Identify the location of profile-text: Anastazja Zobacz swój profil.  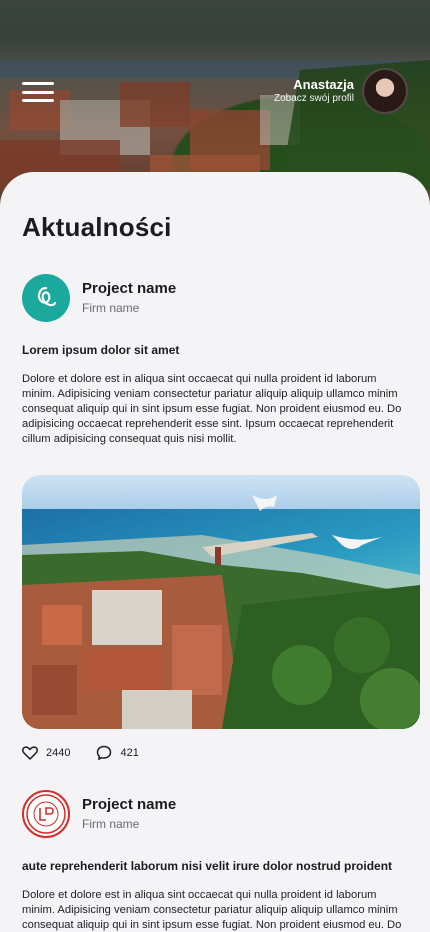
(314, 91).